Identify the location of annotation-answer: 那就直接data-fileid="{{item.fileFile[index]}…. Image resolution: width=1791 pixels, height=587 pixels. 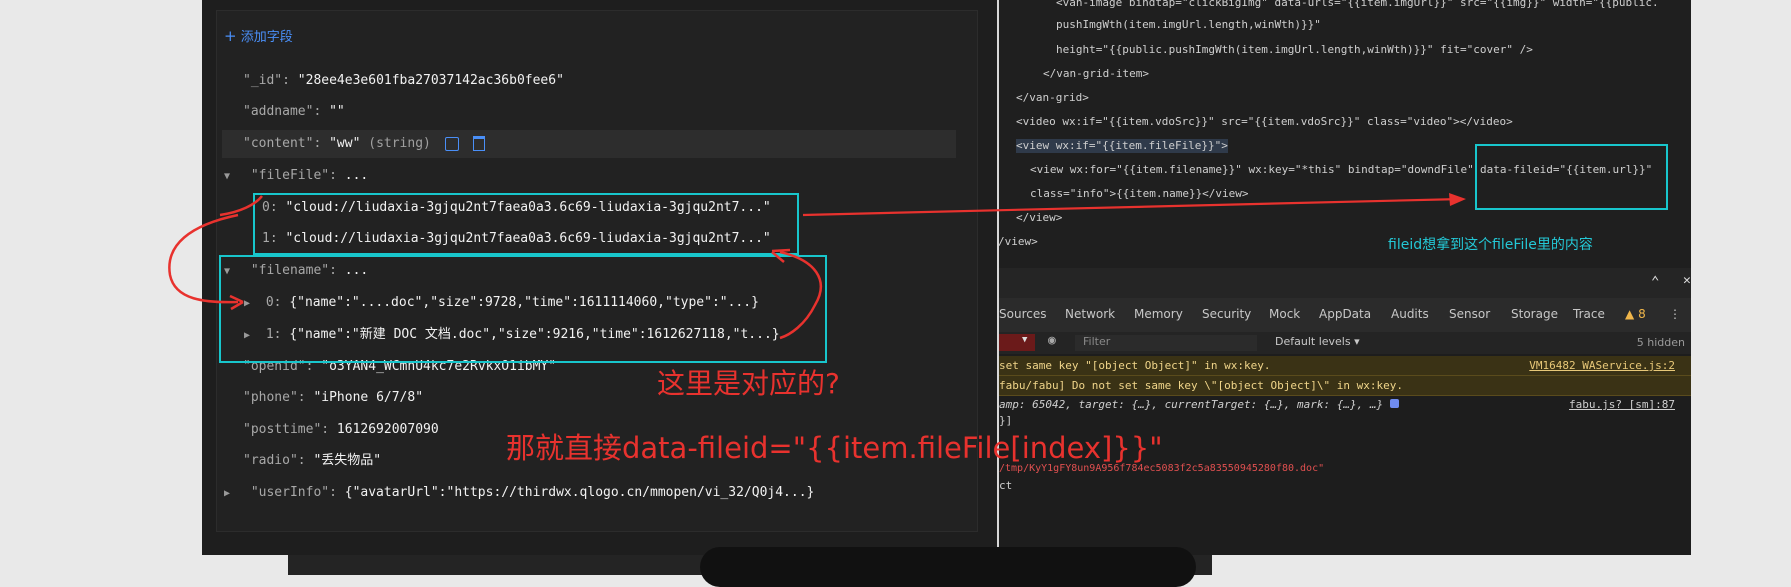
(834, 448).